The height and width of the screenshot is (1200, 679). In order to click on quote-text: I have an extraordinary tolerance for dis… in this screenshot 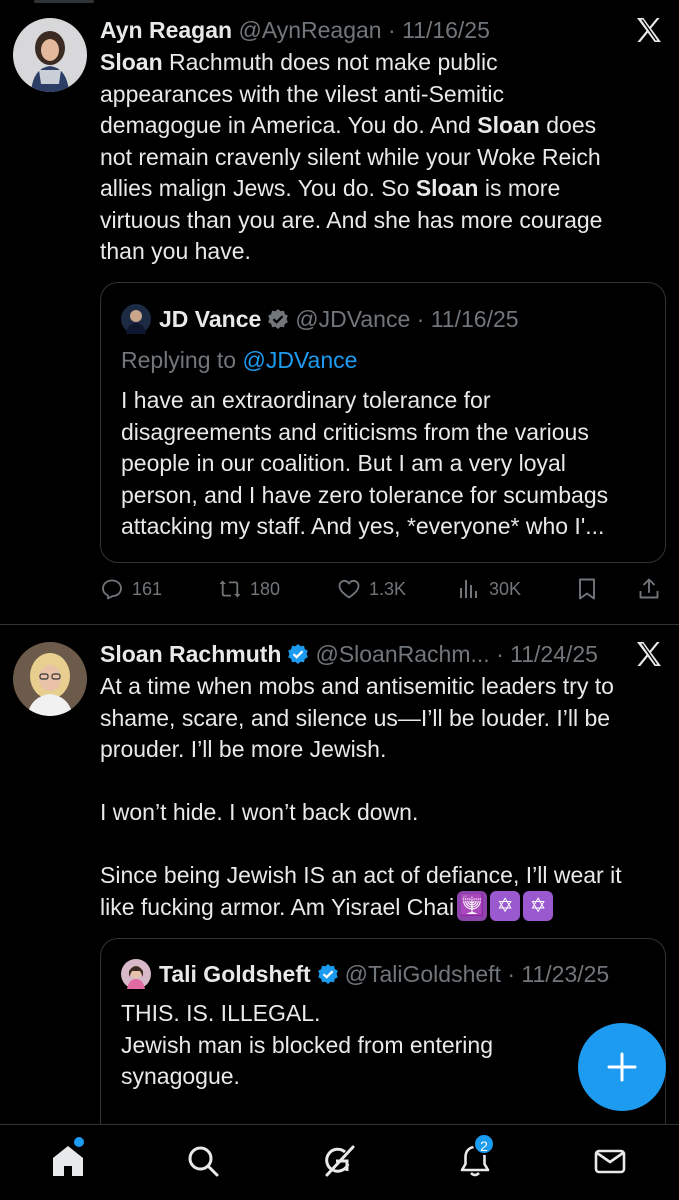, I will do `click(385, 464)`.